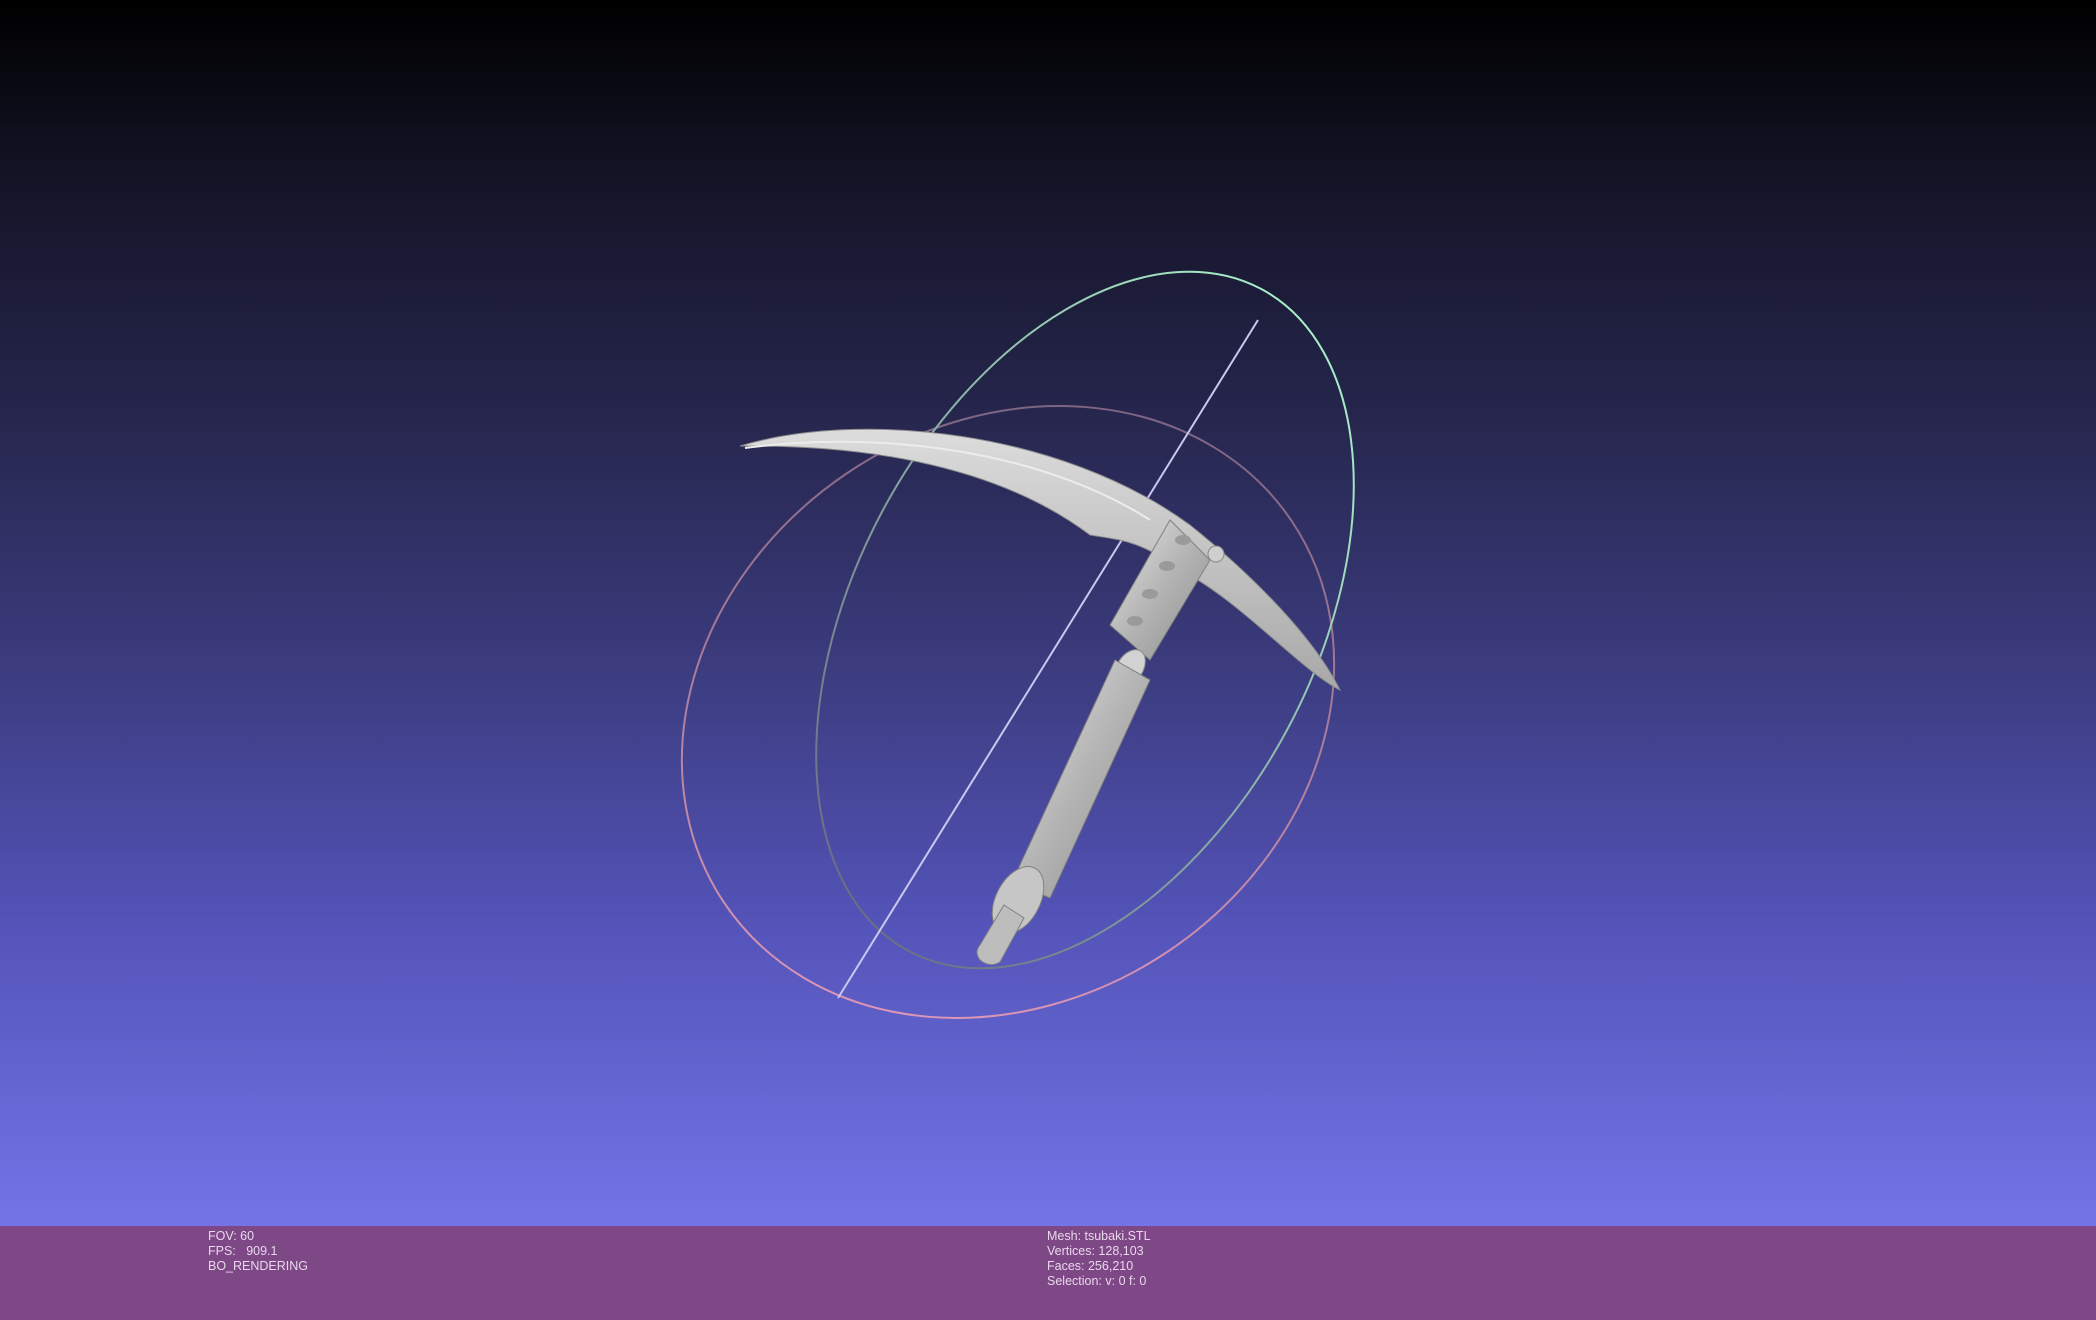  What do you see at coordinates (1090, 1266) in the screenshot?
I see `faces-readout: Faces: 256,210` at bounding box center [1090, 1266].